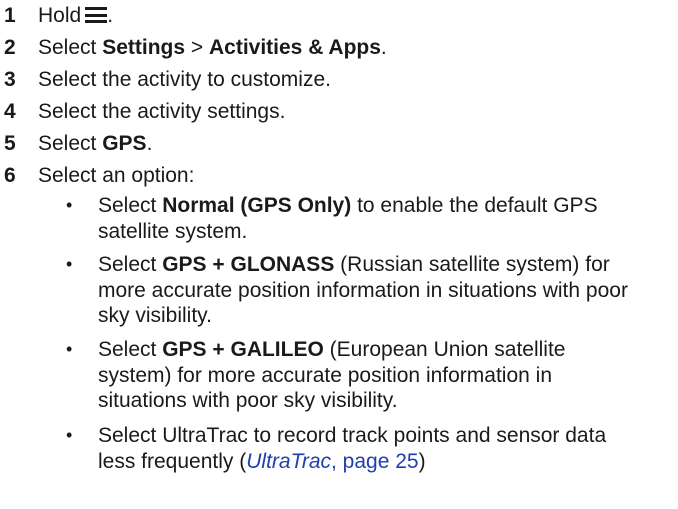 The image size is (678, 509). I want to click on step-3: 3 Select the activity to customize., so click(165, 79).